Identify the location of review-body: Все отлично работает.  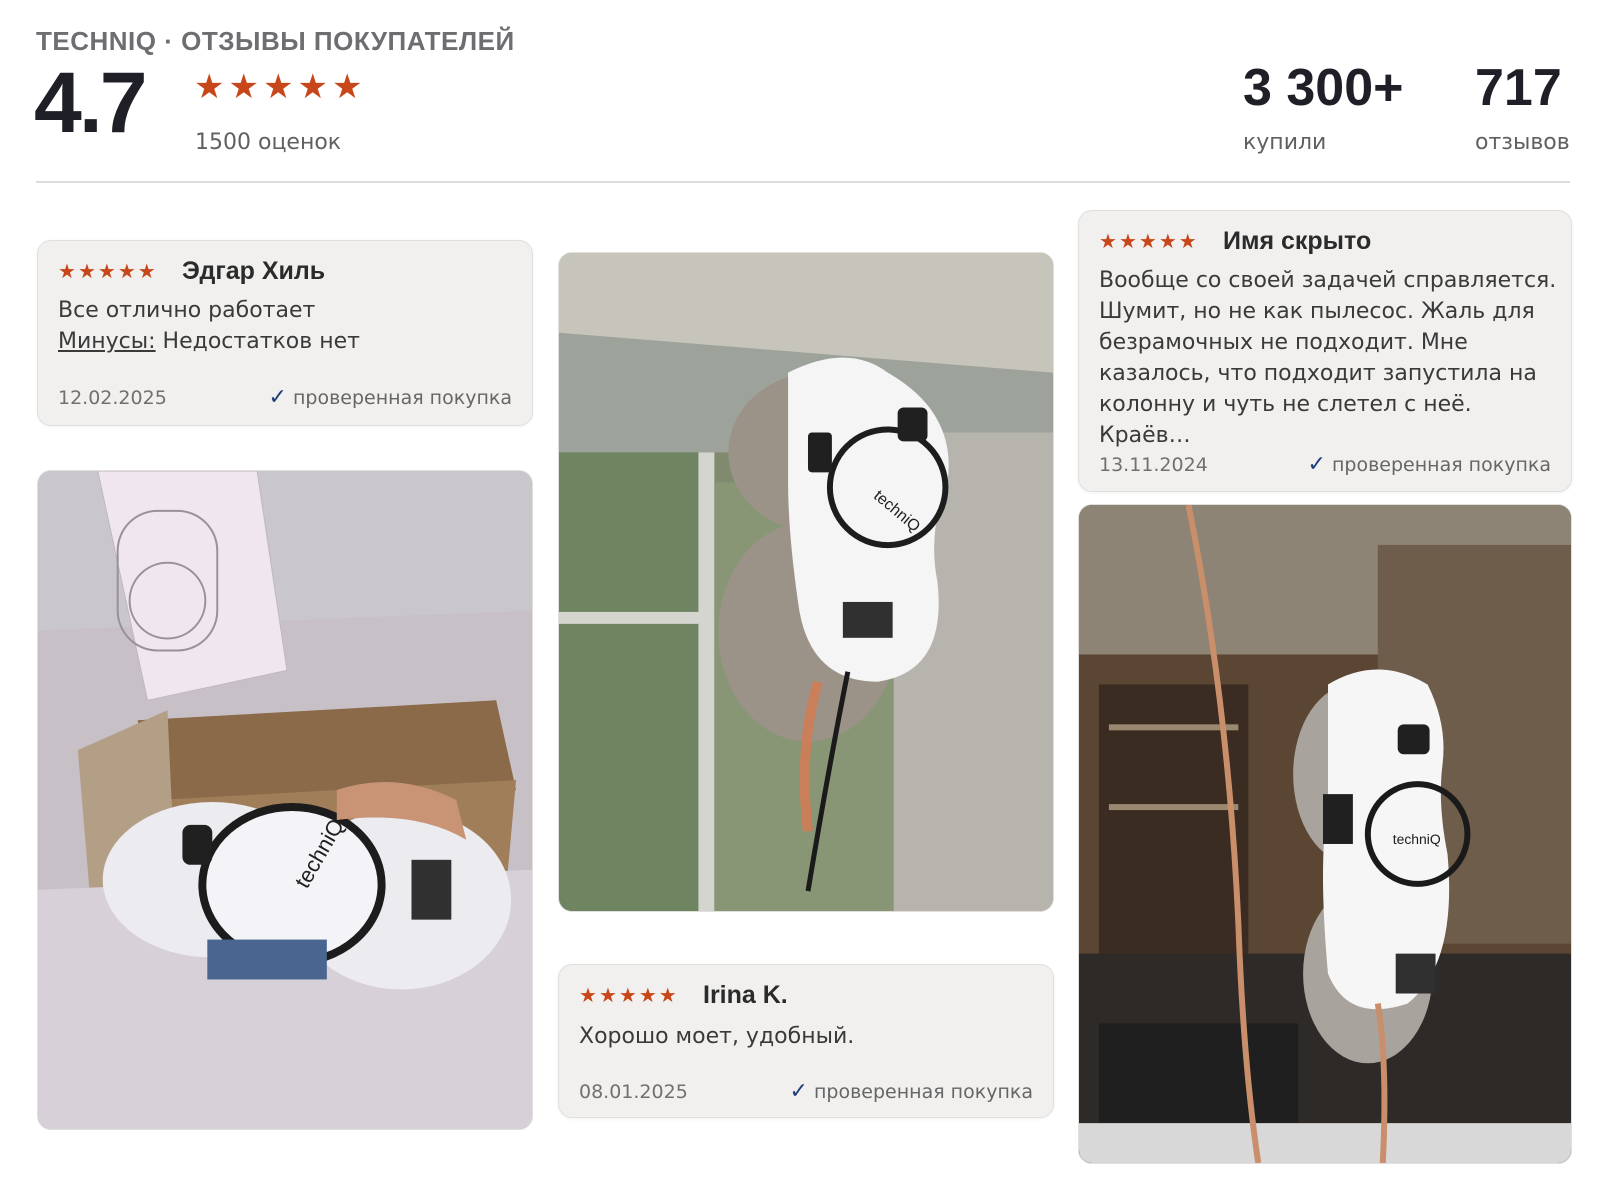
(187, 310).